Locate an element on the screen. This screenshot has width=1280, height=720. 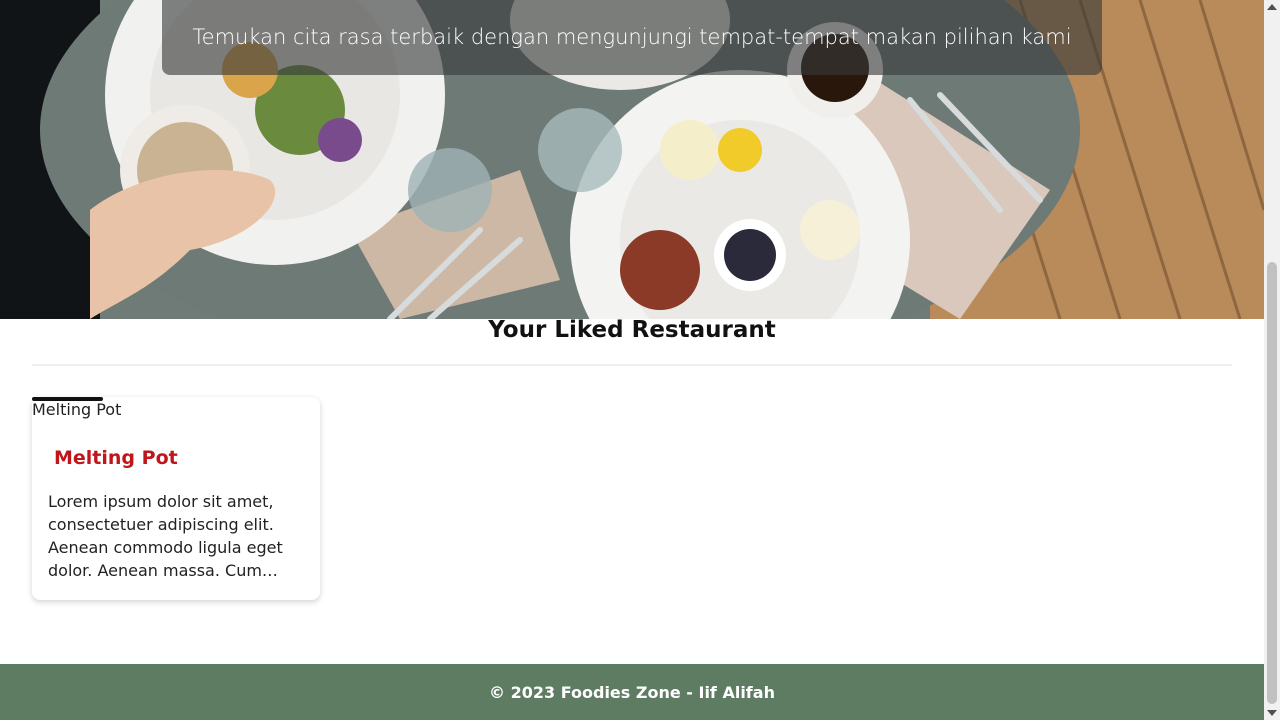
scroll-down-arrow-icon is located at coordinates (1272, 713).